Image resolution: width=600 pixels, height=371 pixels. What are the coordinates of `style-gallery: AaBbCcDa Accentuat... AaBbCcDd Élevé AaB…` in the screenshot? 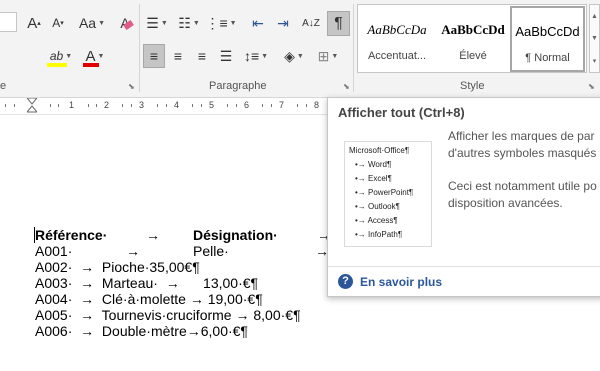 It's located at (472, 38).